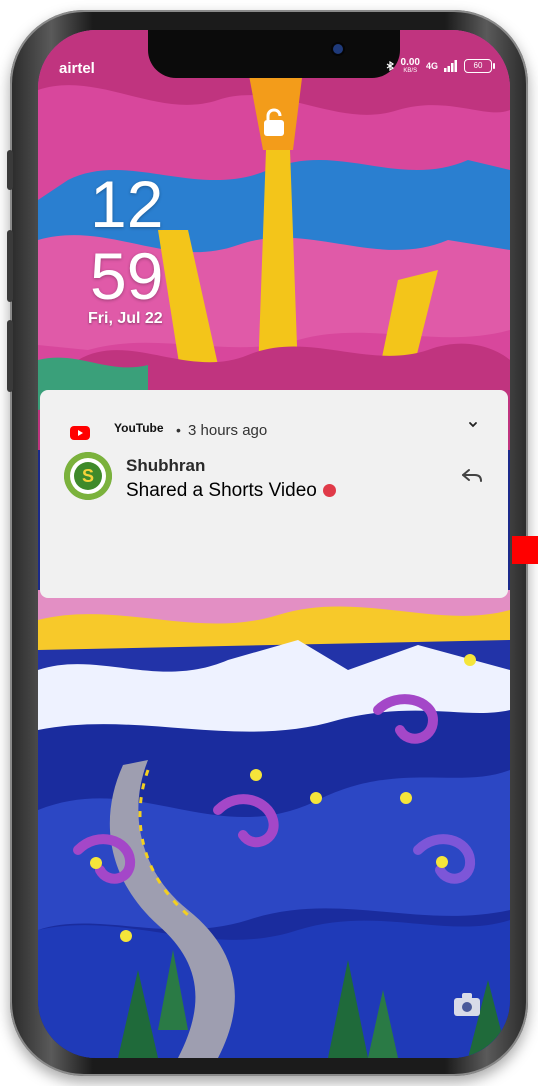  I want to click on youtube-icon, so click(80, 433).